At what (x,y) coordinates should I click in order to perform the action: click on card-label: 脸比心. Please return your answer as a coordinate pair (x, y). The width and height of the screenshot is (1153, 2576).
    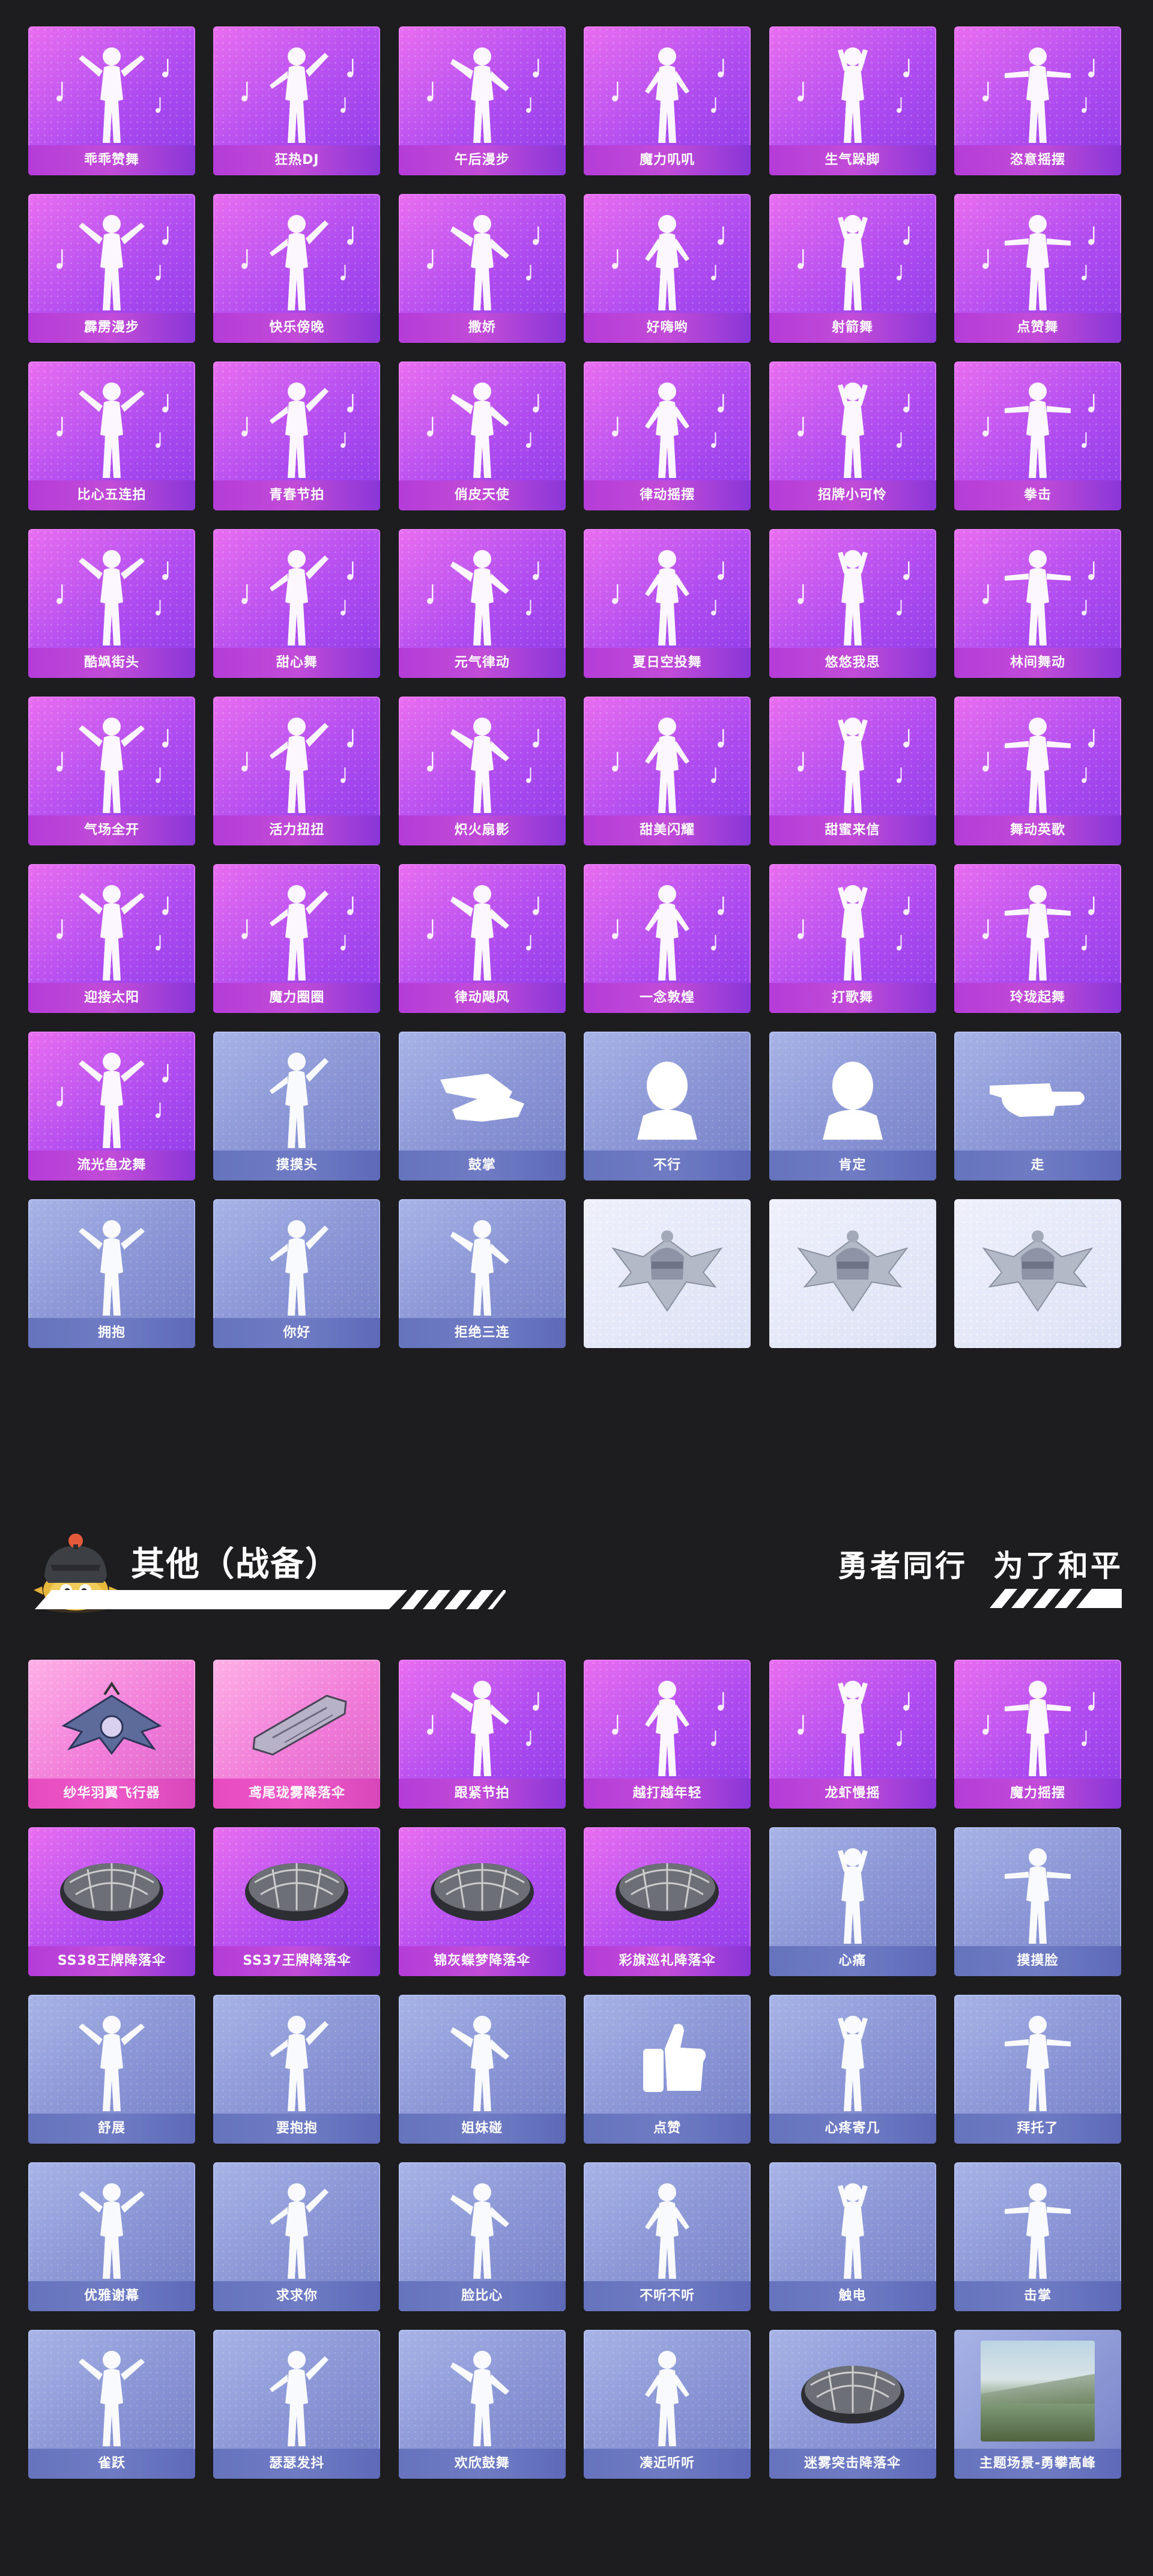
    Looking at the image, I should click on (482, 2296).